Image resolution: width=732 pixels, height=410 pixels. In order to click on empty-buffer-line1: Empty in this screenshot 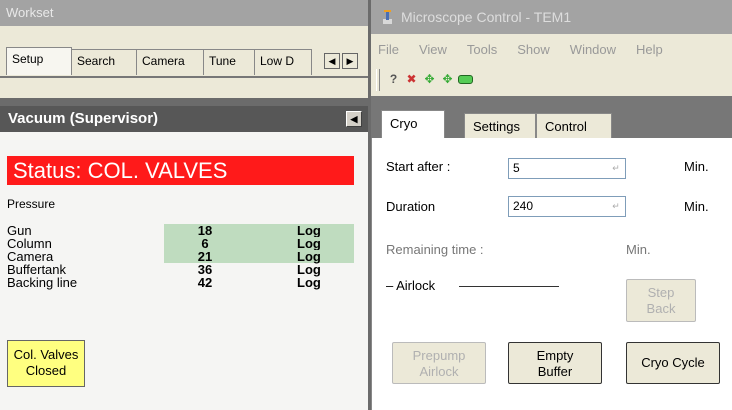, I will do `click(555, 355)`.